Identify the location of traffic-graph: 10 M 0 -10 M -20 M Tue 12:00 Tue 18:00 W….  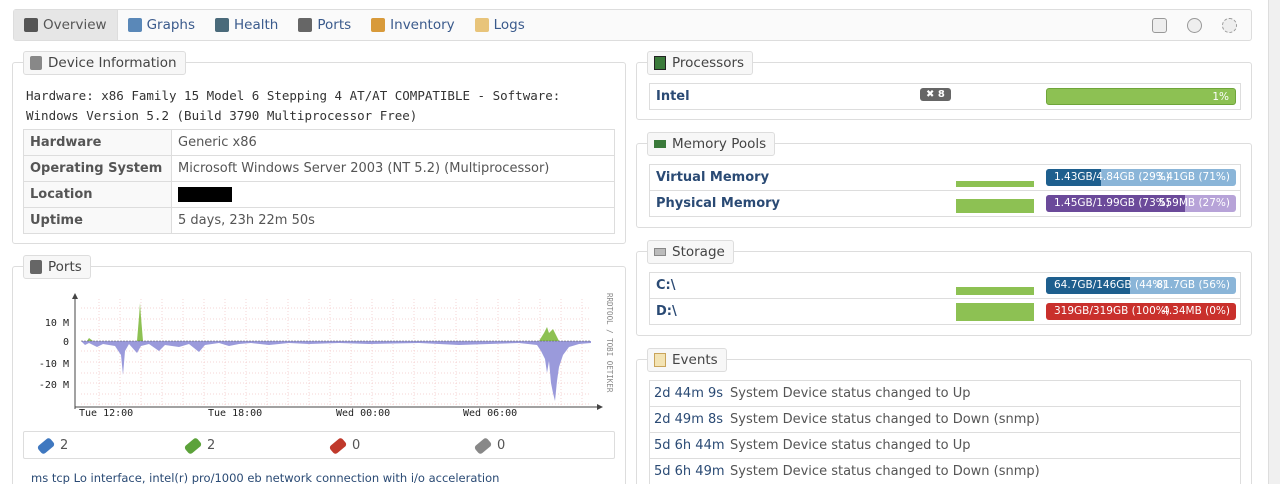
(319, 359).